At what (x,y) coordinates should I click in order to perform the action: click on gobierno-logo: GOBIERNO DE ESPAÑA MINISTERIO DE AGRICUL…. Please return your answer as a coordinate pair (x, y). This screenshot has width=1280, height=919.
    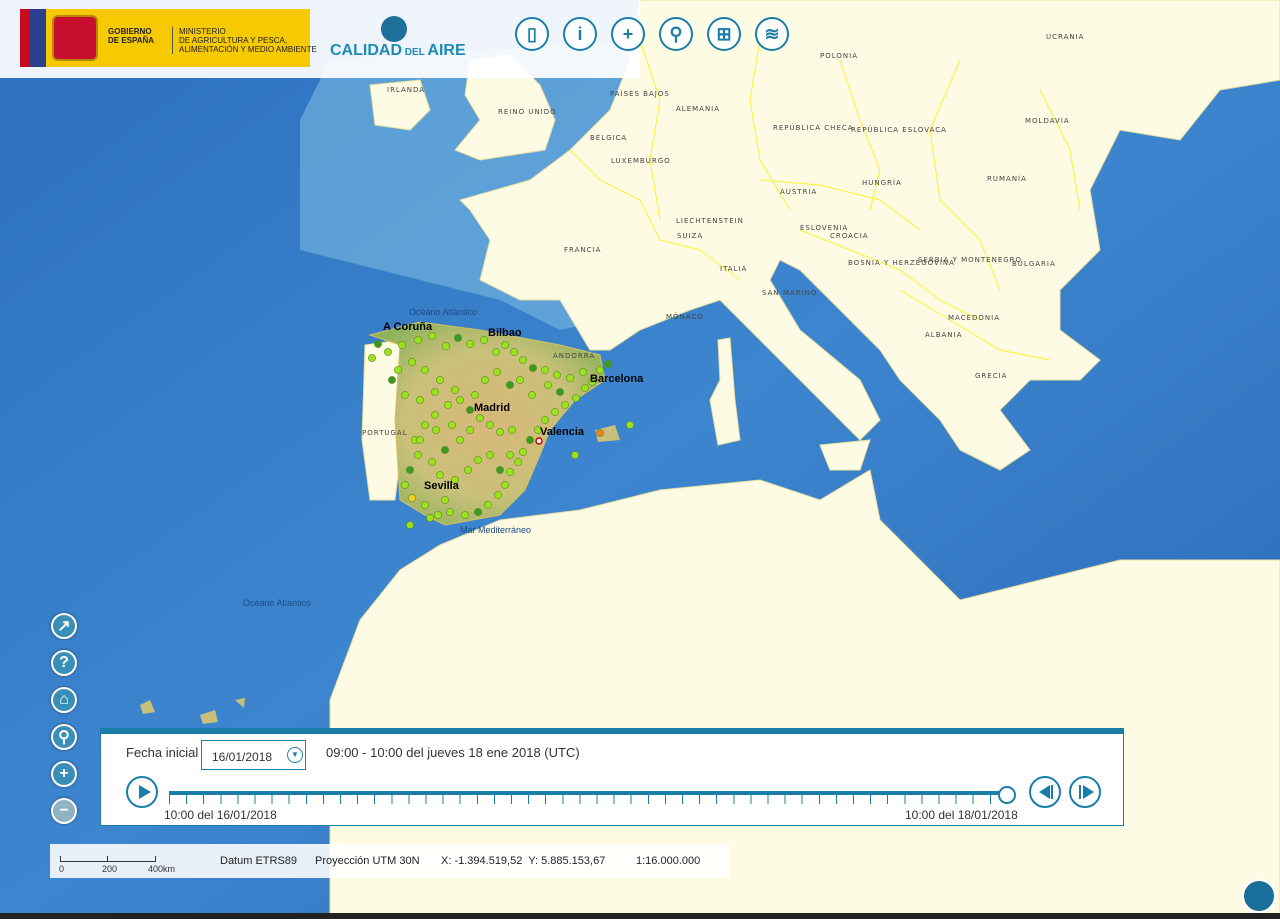
    Looking at the image, I should click on (168, 38).